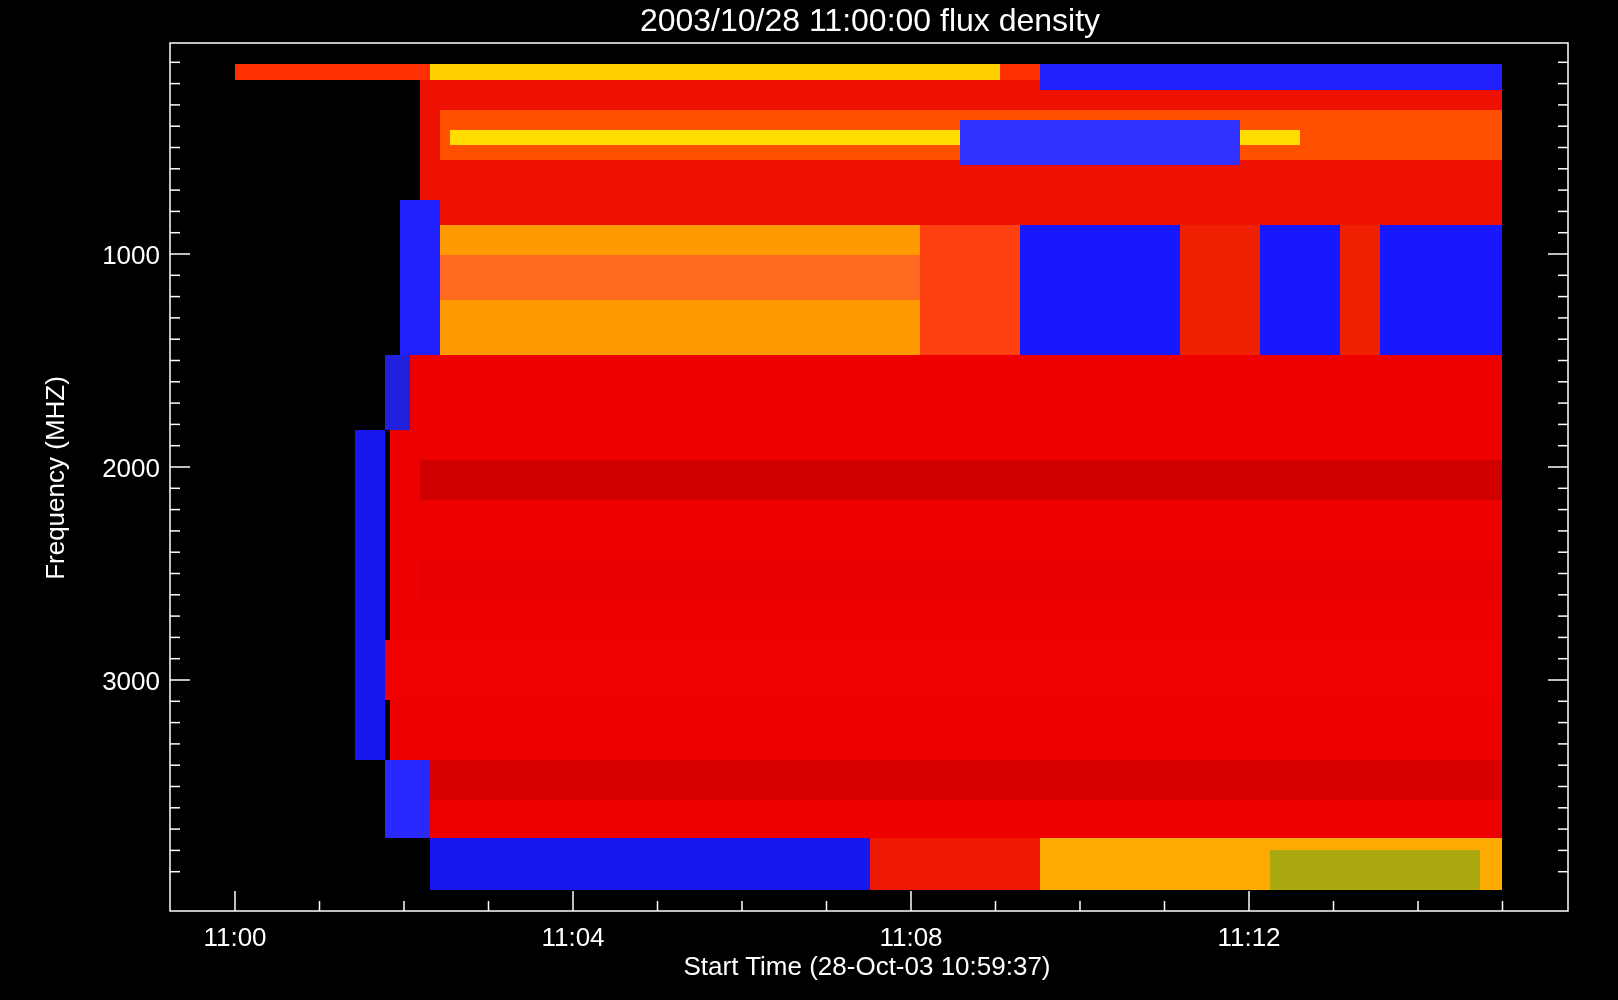 This screenshot has height=1000, width=1618. Describe the element at coordinates (911, 937) in the screenshot. I see `x-tick-label: 11:08` at that location.